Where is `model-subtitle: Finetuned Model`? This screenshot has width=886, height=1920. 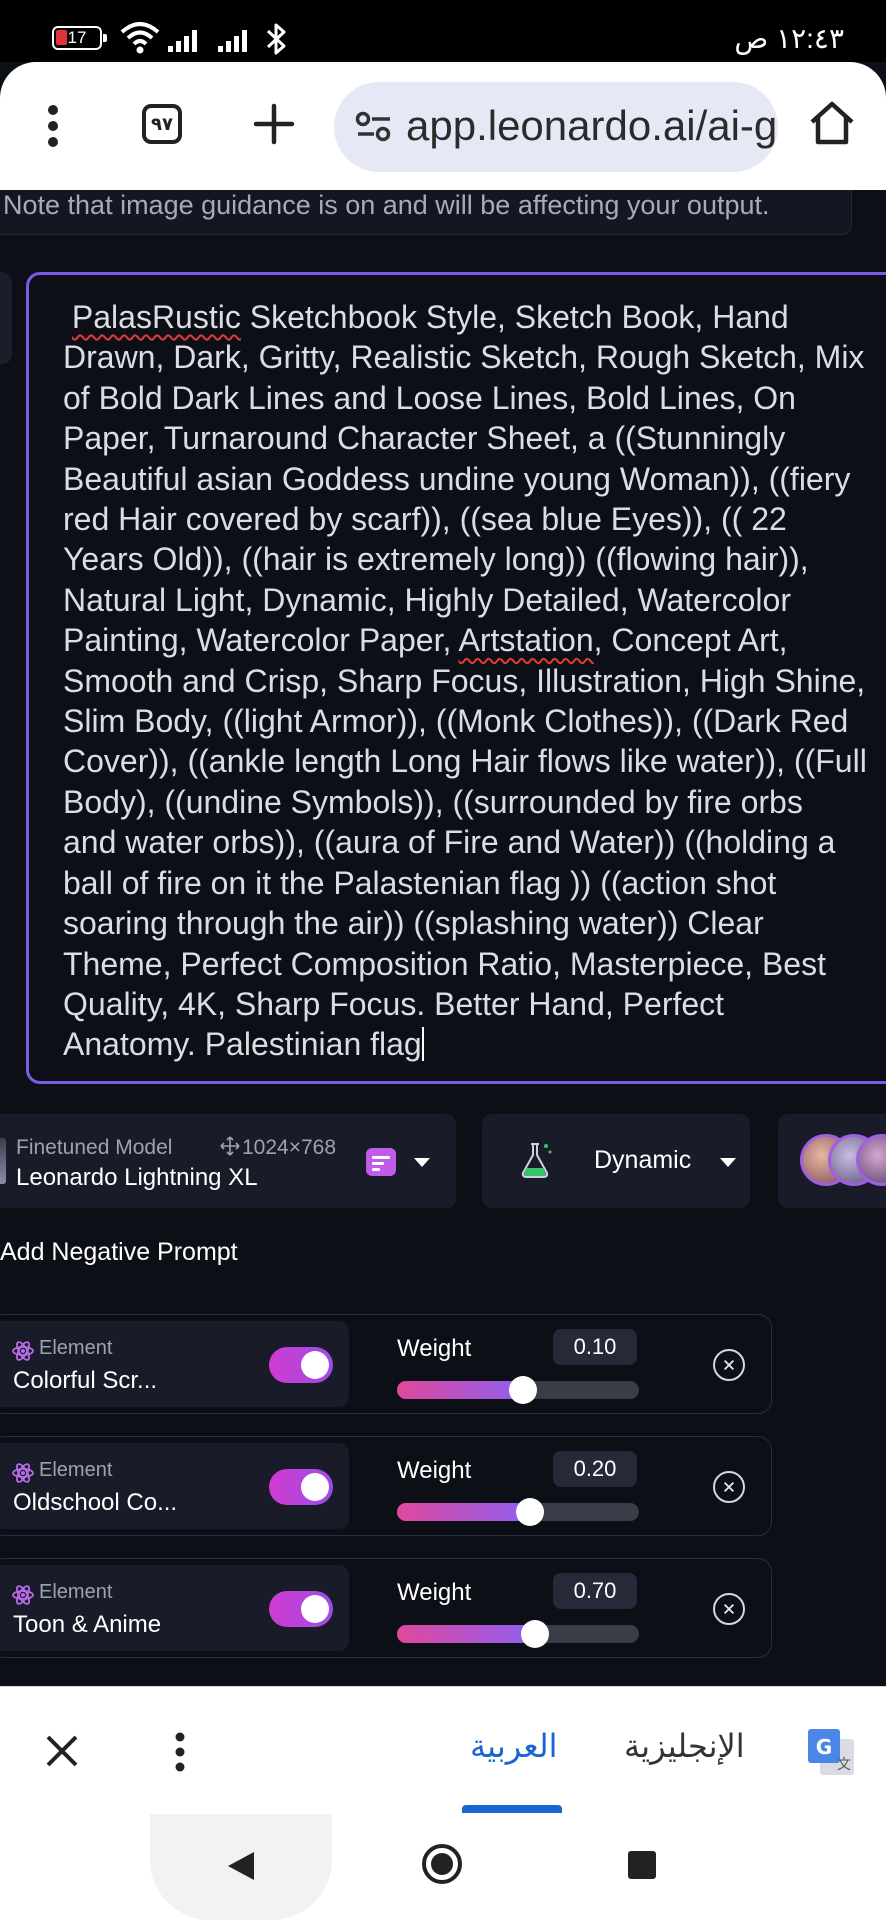
model-subtitle: Finetuned Model is located at coordinates (94, 1147).